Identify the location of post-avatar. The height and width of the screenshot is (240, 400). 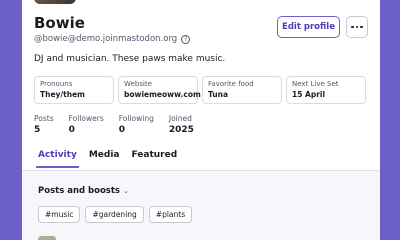
(47, 238).